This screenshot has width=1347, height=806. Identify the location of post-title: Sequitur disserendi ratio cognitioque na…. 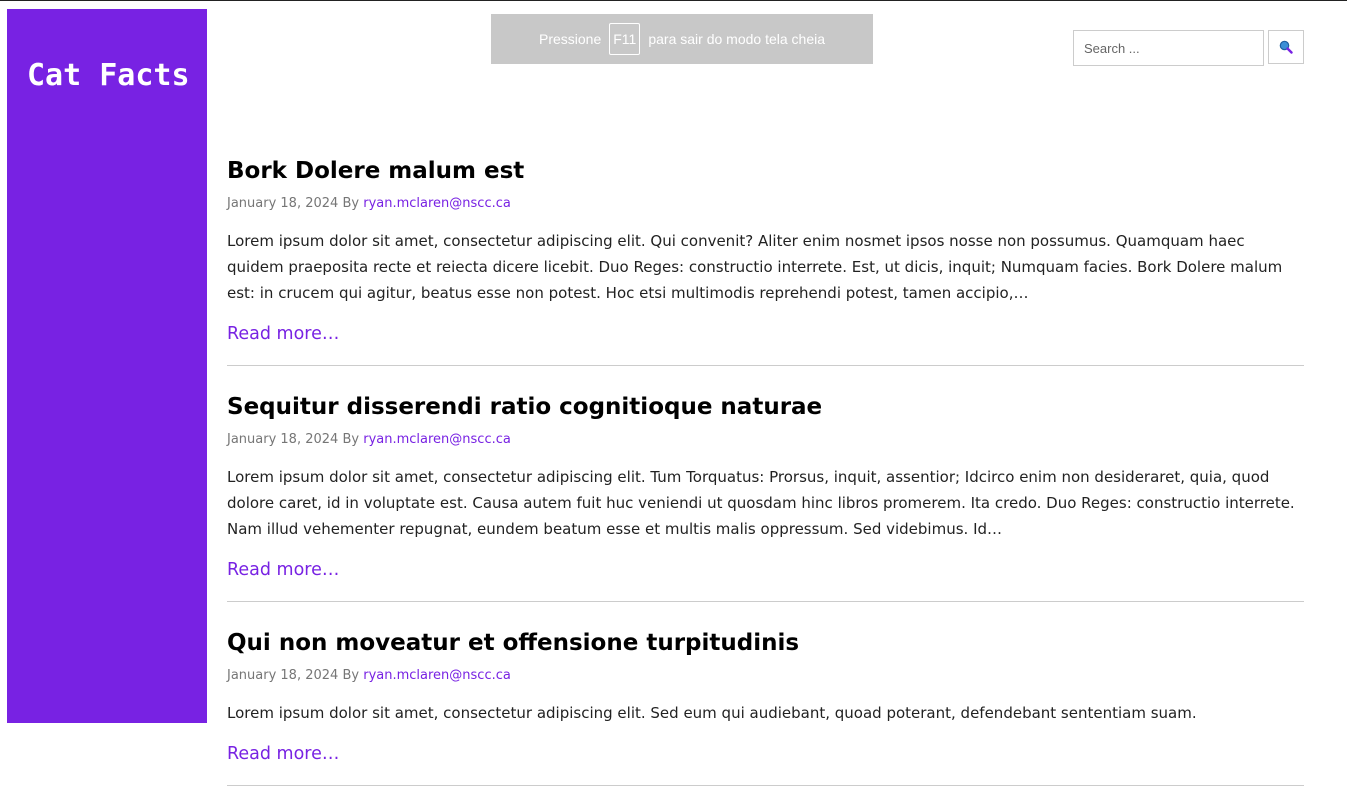
(765, 407).